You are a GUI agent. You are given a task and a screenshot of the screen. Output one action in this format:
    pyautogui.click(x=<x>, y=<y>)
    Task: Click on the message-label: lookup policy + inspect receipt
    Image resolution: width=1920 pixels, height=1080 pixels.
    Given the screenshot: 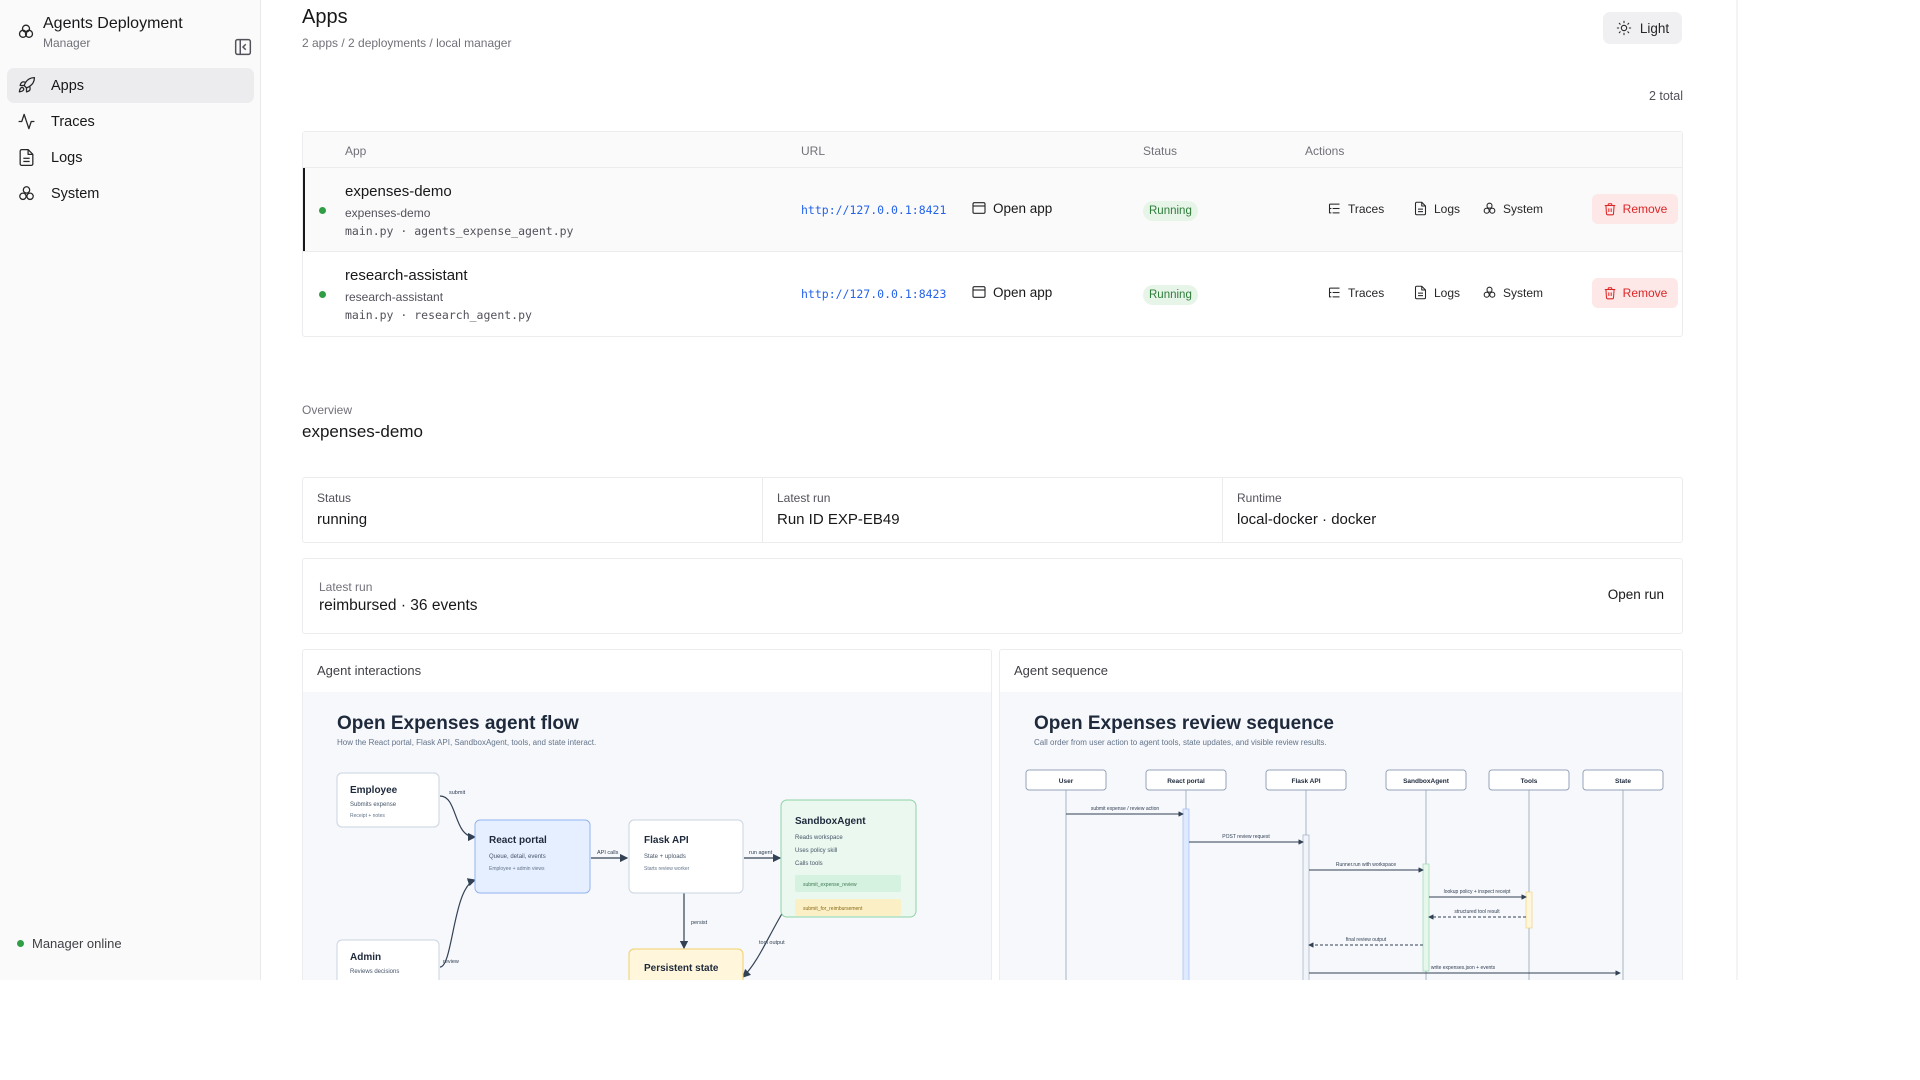 What is the action you would take?
    pyautogui.click(x=1477, y=892)
    